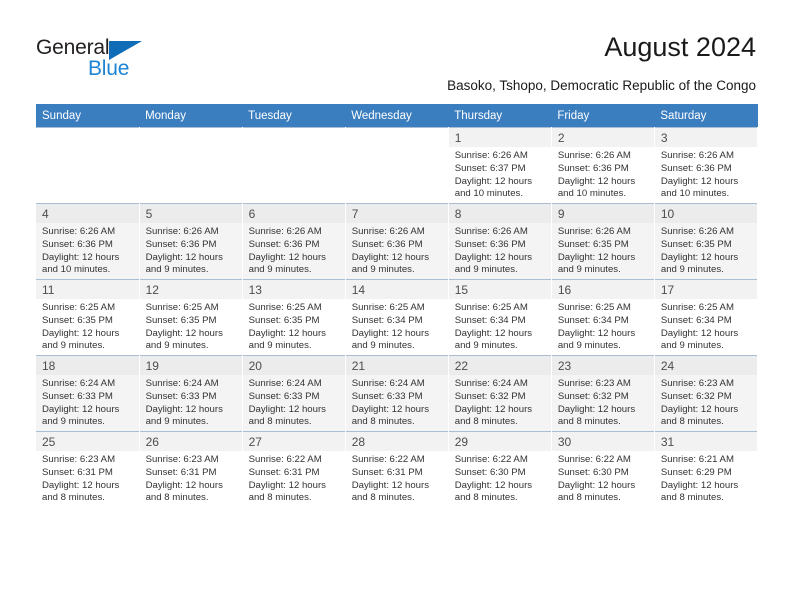  I want to click on day-number: 9, so click(602, 213).